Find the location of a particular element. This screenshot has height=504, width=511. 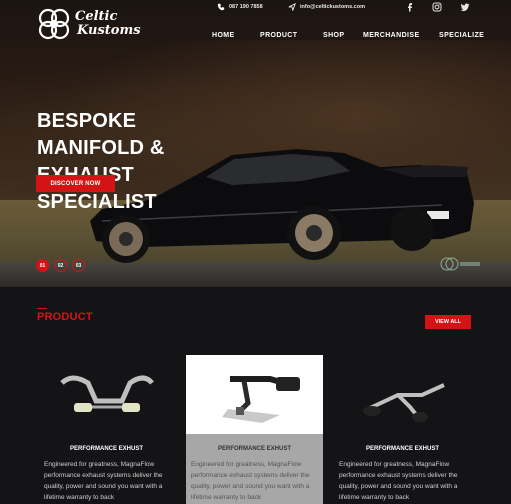

instagram-icon is located at coordinates (437, 7).